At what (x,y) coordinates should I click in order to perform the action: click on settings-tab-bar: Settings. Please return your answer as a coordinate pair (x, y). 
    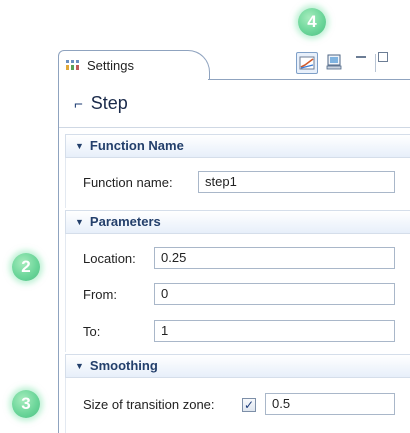
    Looking at the image, I should click on (234, 64).